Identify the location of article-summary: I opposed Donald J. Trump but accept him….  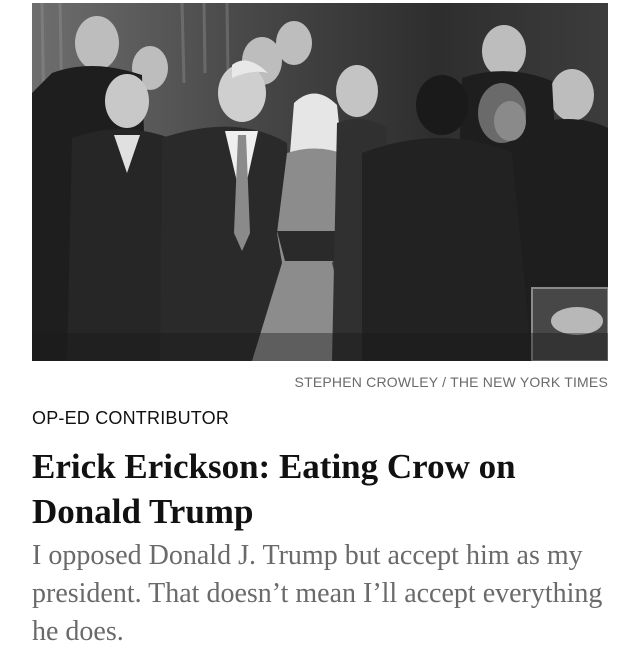
(317, 593).